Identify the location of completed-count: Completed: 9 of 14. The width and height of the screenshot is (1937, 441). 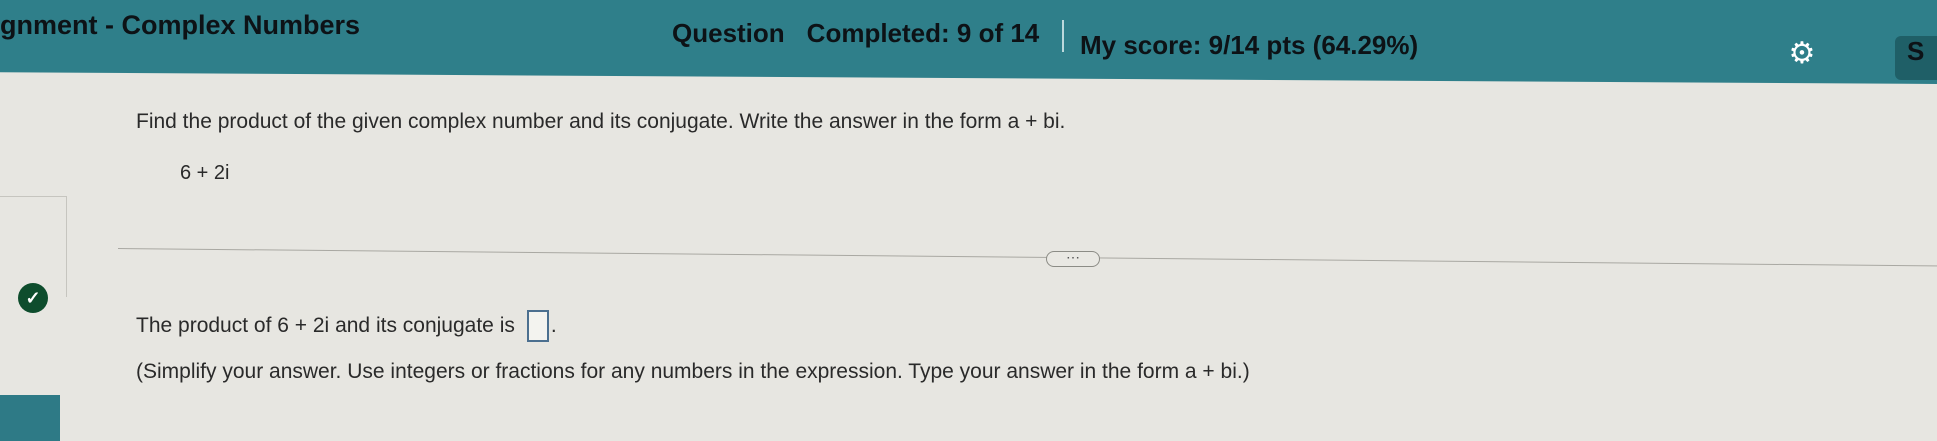
(923, 33).